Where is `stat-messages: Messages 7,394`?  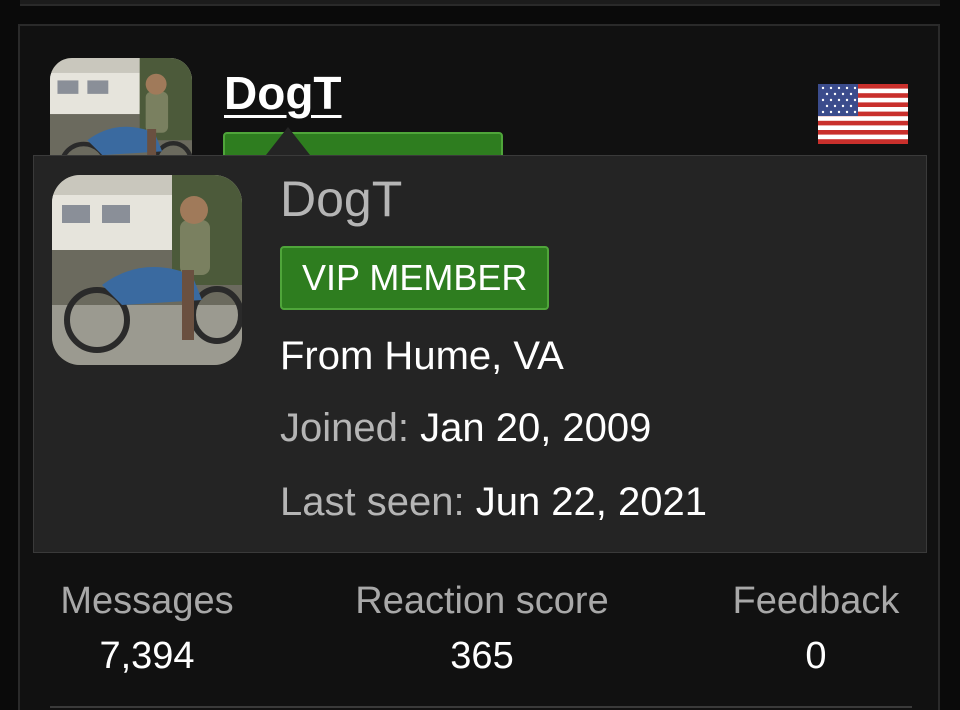
stat-messages: Messages 7,394 is located at coordinates (147, 629).